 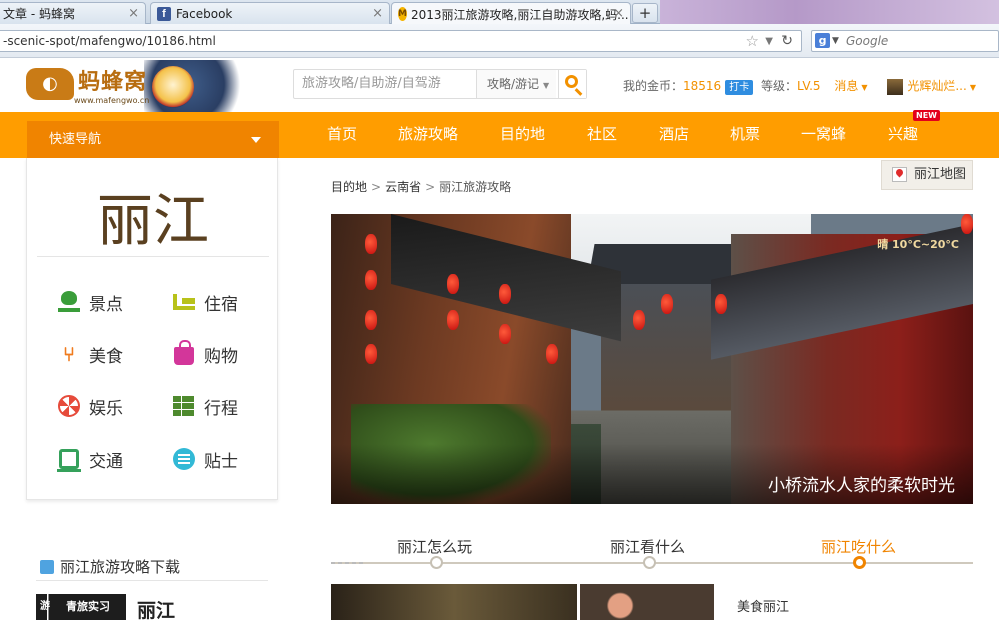 I want to click on nav-item-community: 社区, so click(x=602, y=134).